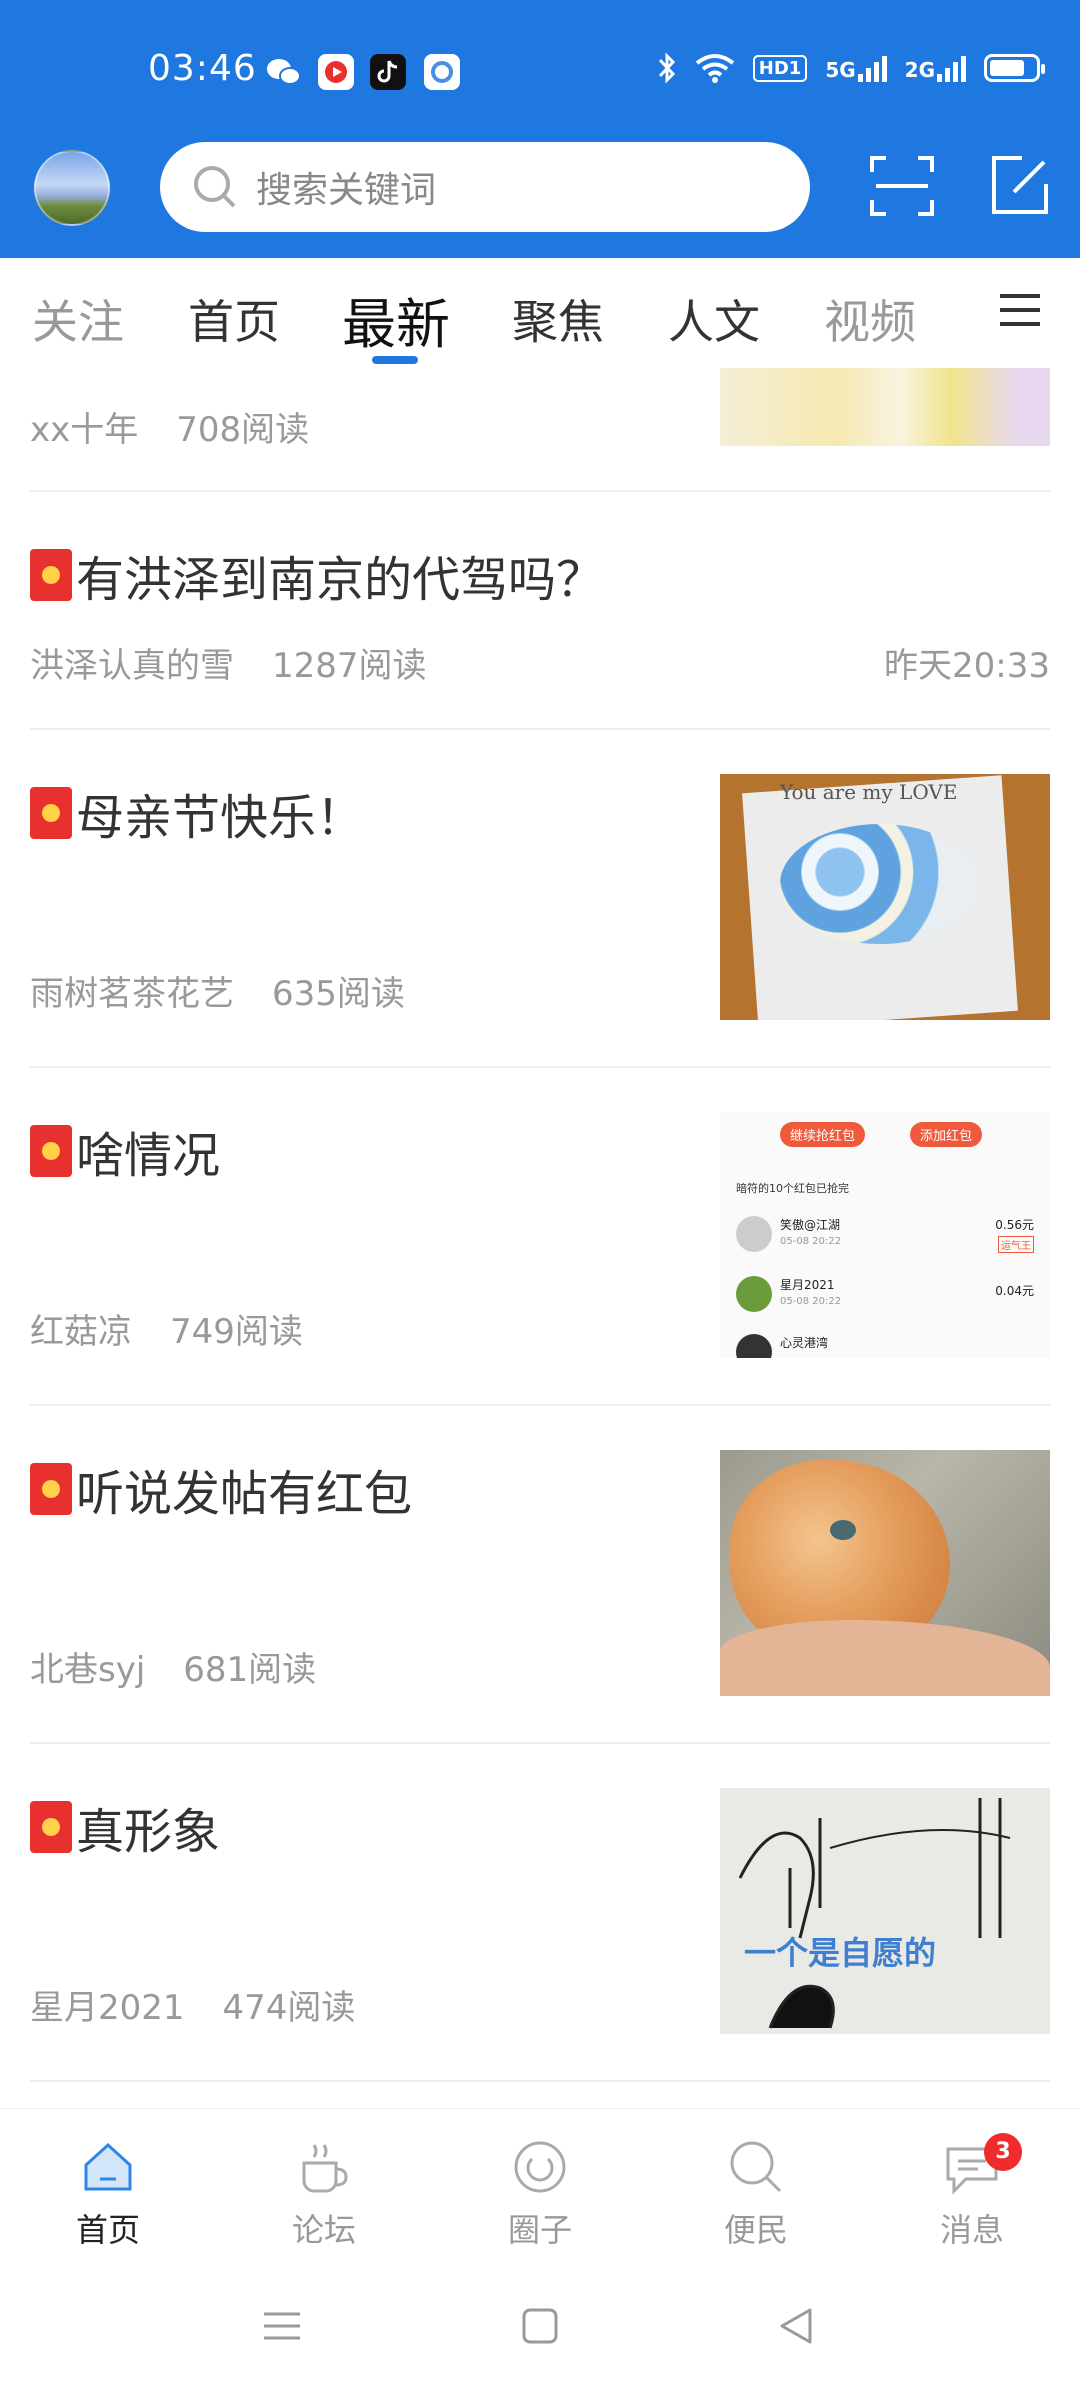 The image size is (1080, 2400). Describe the element at coordinates (289, 2008) in the screenshot. I see `post-reads: 474阅读` at that location.